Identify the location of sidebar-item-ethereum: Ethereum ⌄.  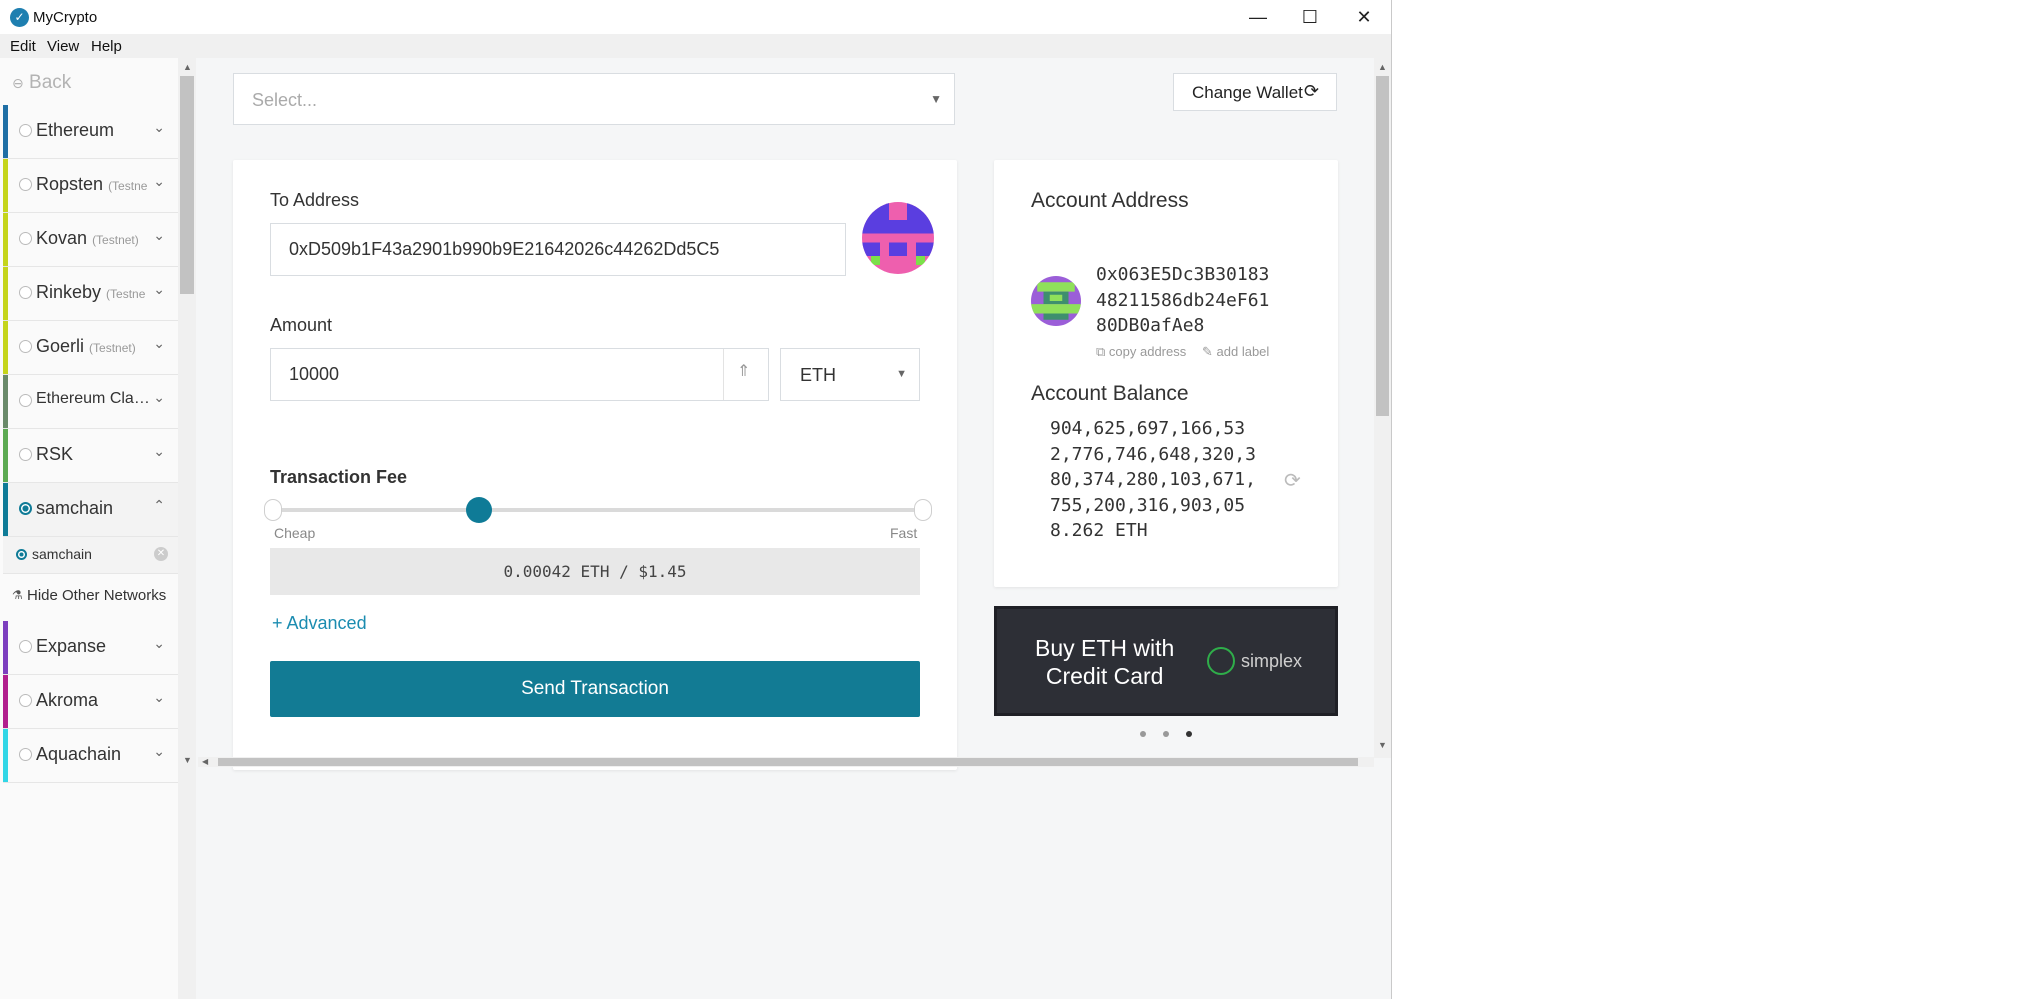
(90, 132).